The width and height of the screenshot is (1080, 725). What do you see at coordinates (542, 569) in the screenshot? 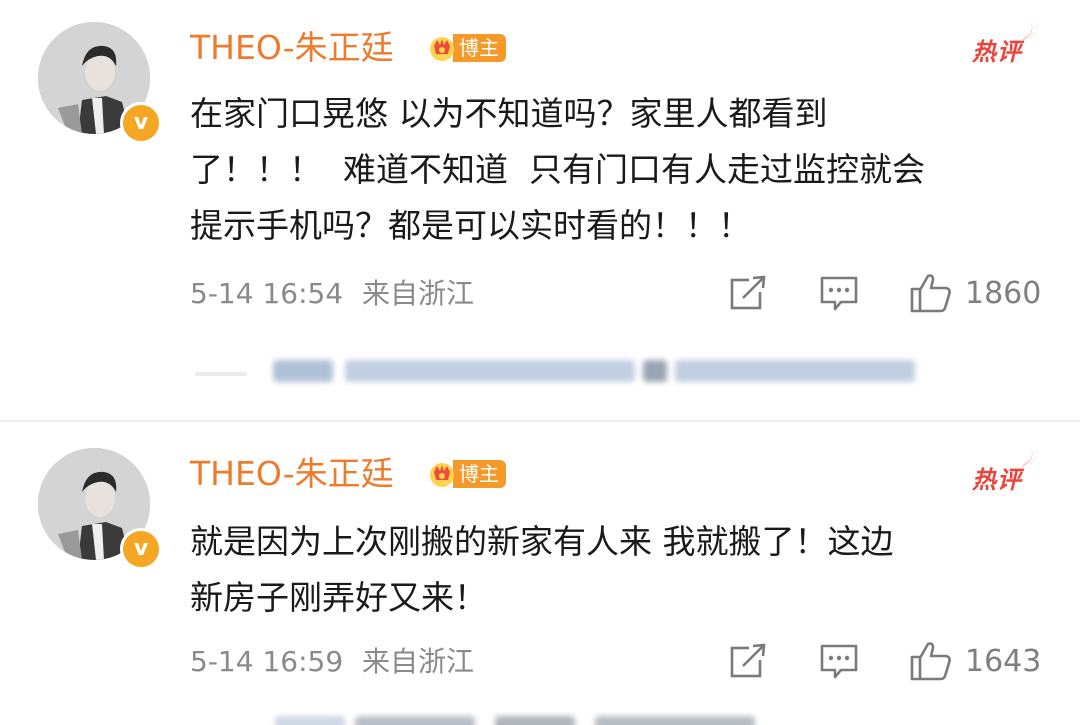
I see `comment-text: 就是因为上次刚搬的新家有人来 我就搬了！这边 新房子刚弄好又来！` at bounding box center [542, 569].